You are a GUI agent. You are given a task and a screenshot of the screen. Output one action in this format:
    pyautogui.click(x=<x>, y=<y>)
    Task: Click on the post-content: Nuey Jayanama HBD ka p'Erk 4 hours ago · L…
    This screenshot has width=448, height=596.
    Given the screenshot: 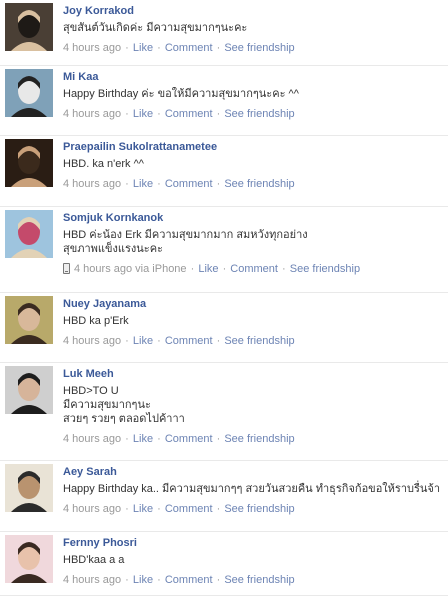 What is the action you would take?
    pyautogui.click(x=252, y=322)
    